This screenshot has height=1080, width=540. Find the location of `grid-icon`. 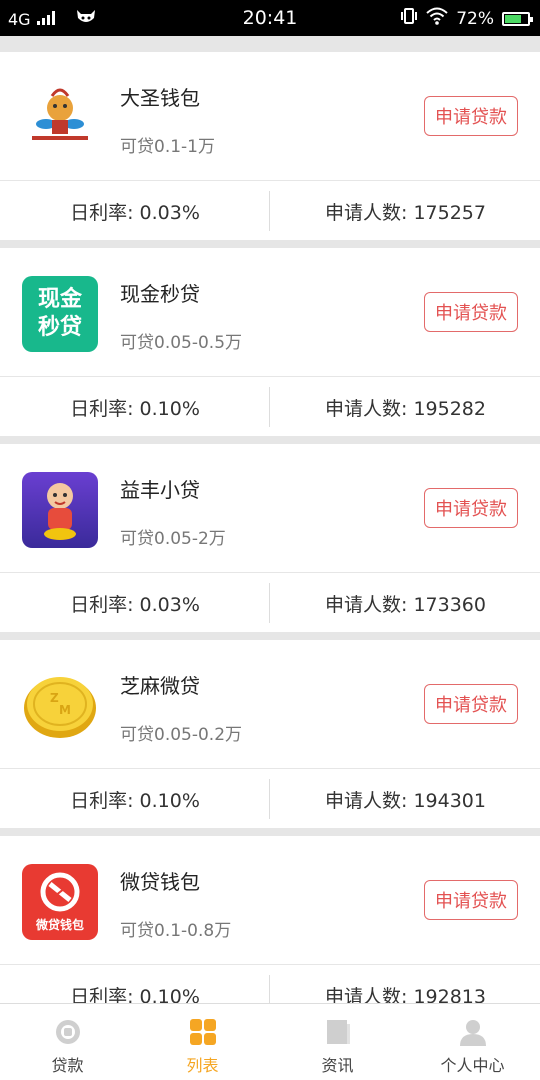

grid-icon is located at coordinates (203, 1032).